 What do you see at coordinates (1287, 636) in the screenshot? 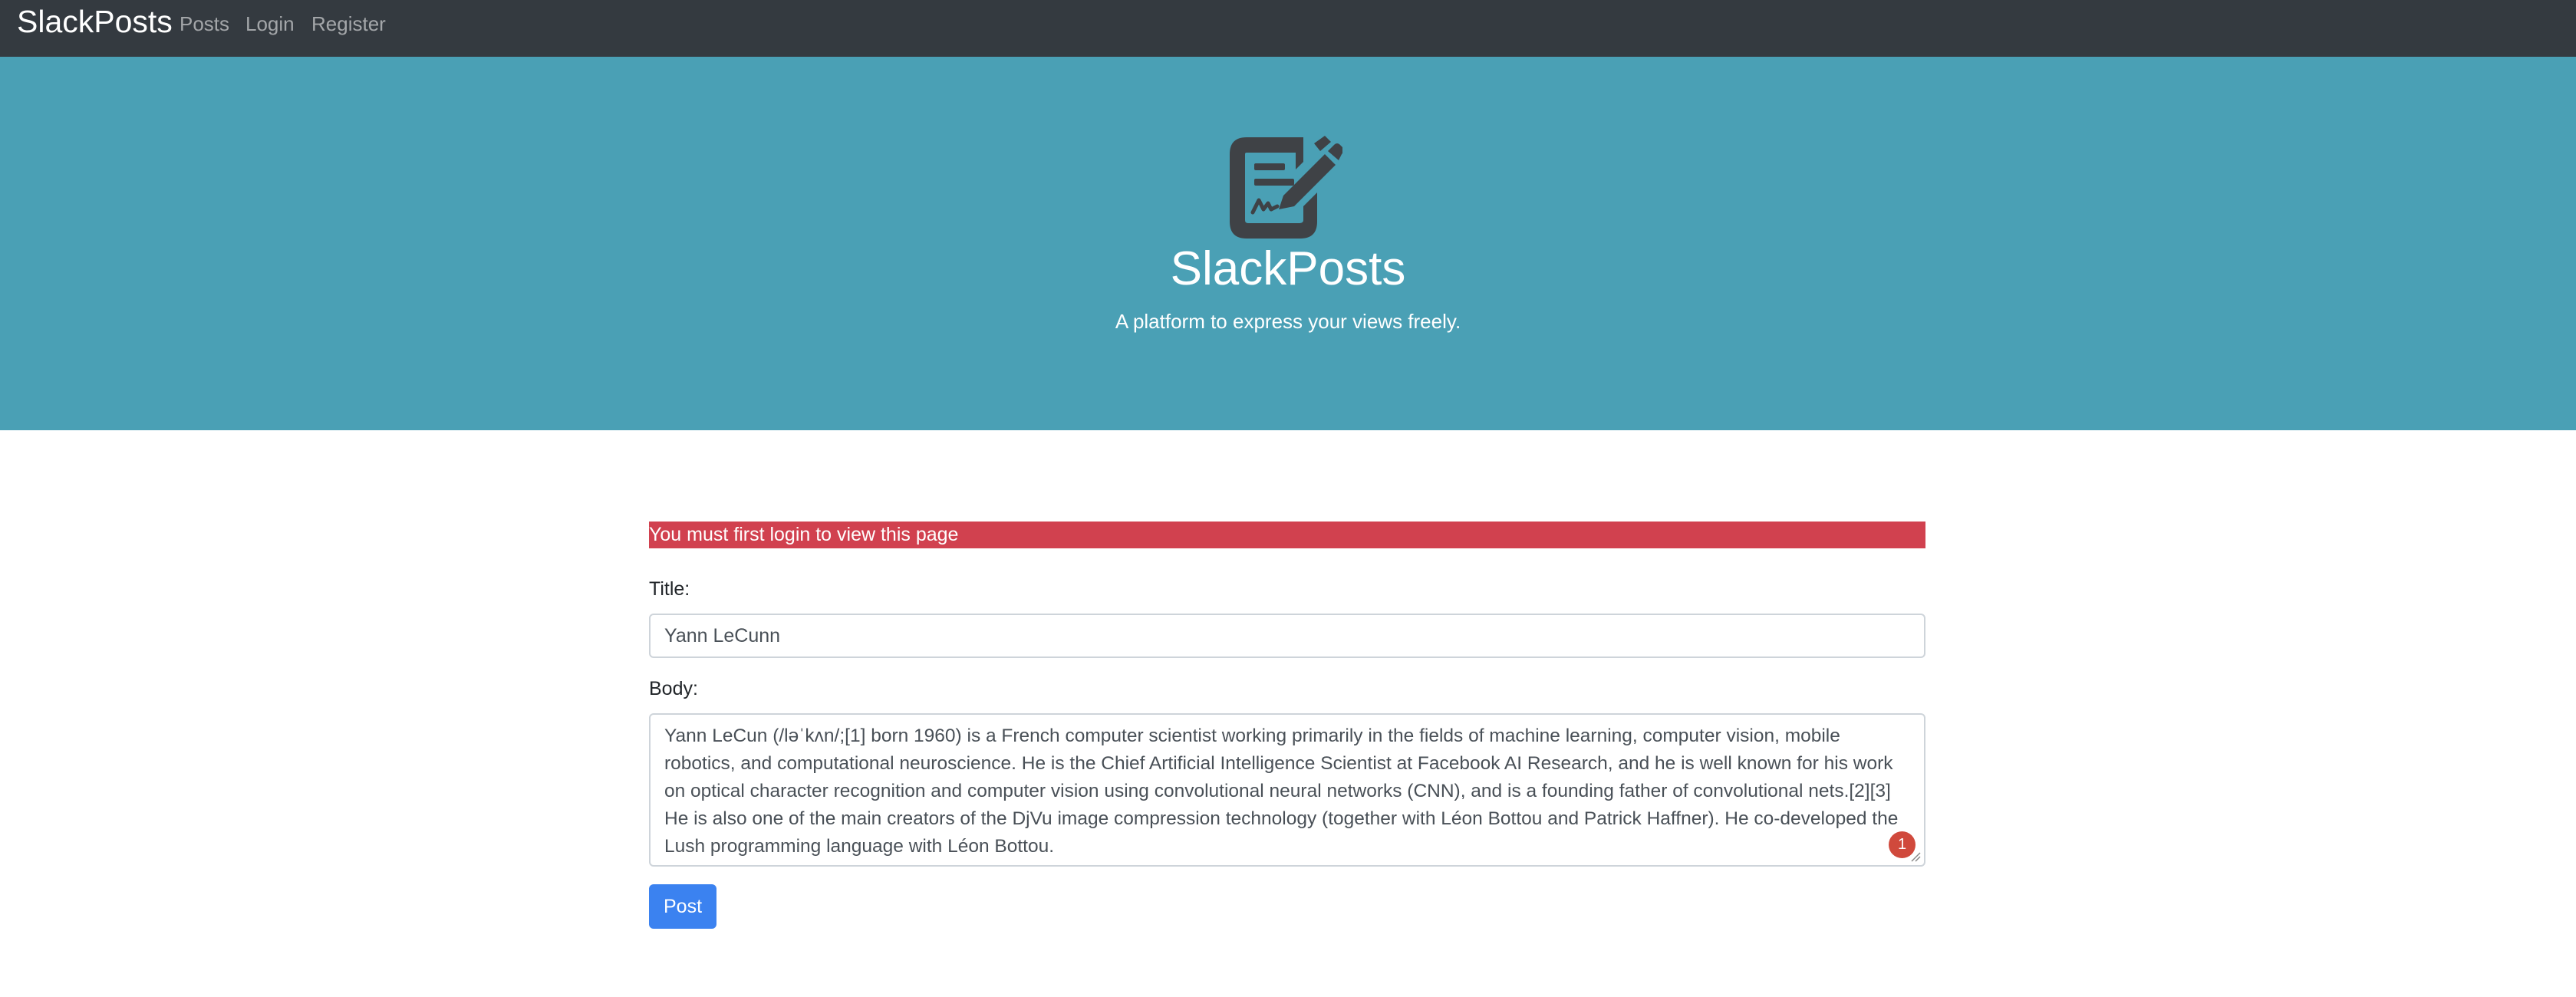
I see `title-input` at bounding box center [1287, 636].